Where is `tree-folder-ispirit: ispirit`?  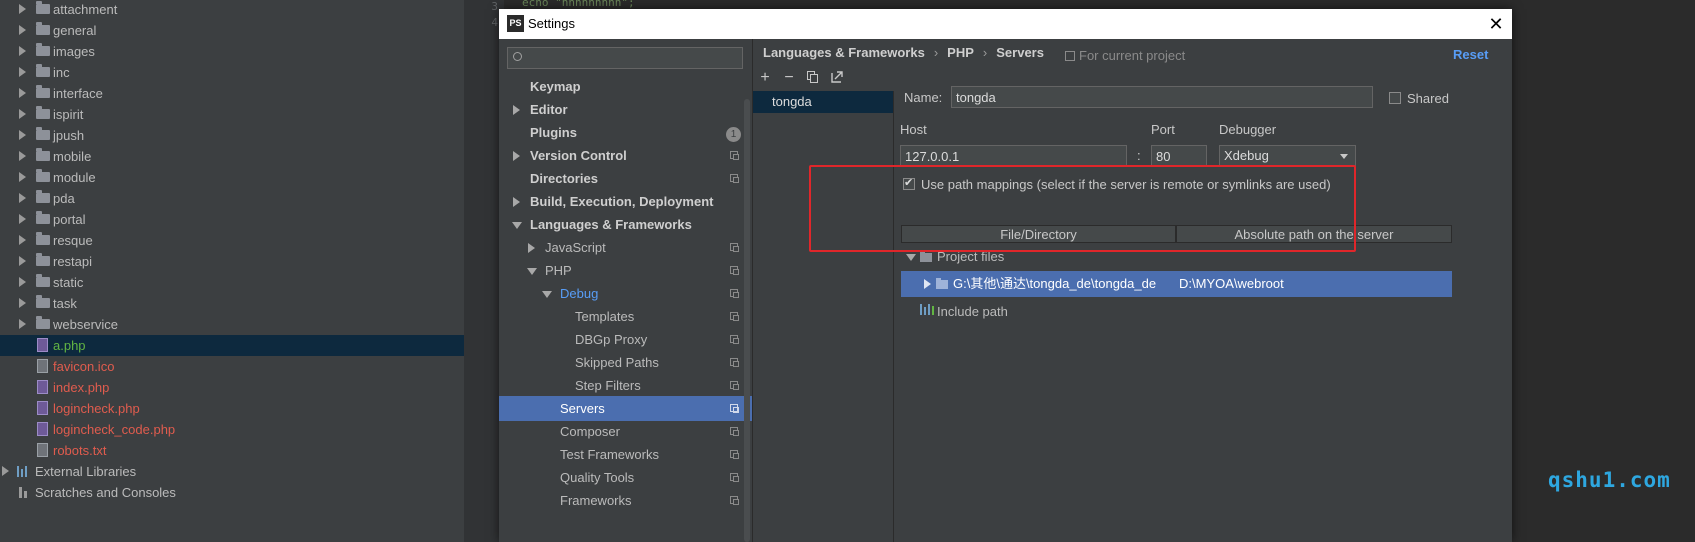
tree-folder-ispirit: ispirit is located at coordinates (232, 114).